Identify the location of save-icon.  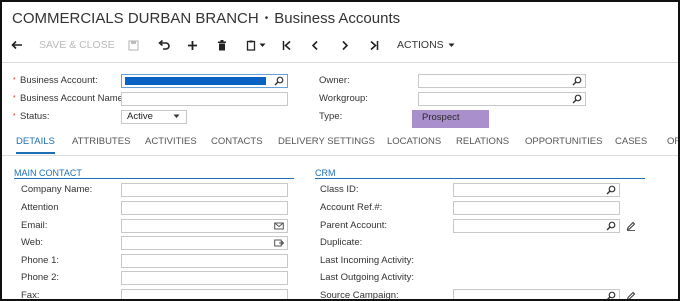
(133, 45).